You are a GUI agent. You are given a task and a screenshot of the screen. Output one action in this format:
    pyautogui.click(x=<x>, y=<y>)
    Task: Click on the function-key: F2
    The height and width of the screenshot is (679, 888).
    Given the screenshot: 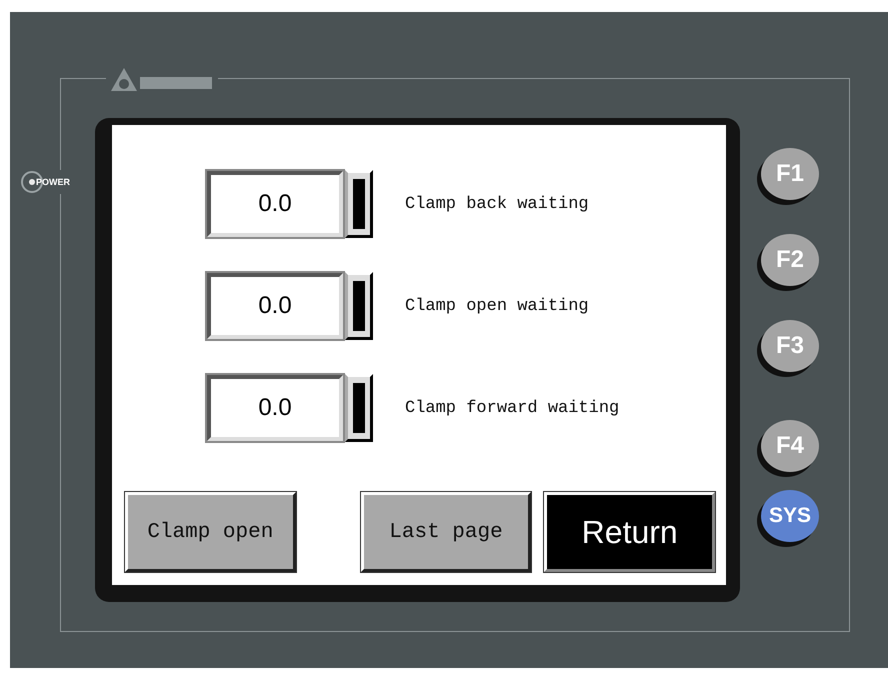 What is the action you would take?
    pyautogui.click(x=790, y=260)
    